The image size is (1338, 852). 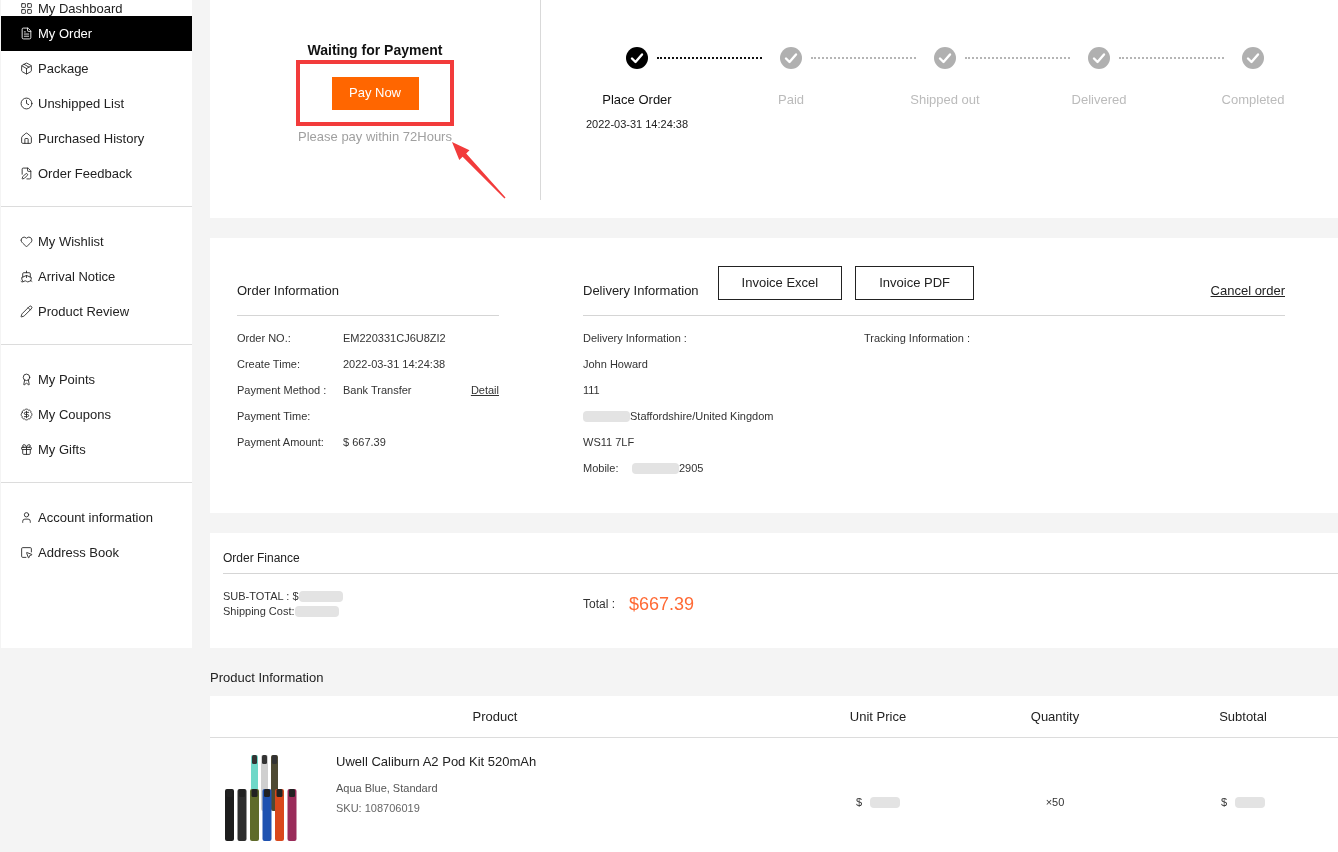 What do you see at coordinates (1055, 802) in the screenshot?
I see `quantity-value: ×50` at bounding box center [1055, 802].